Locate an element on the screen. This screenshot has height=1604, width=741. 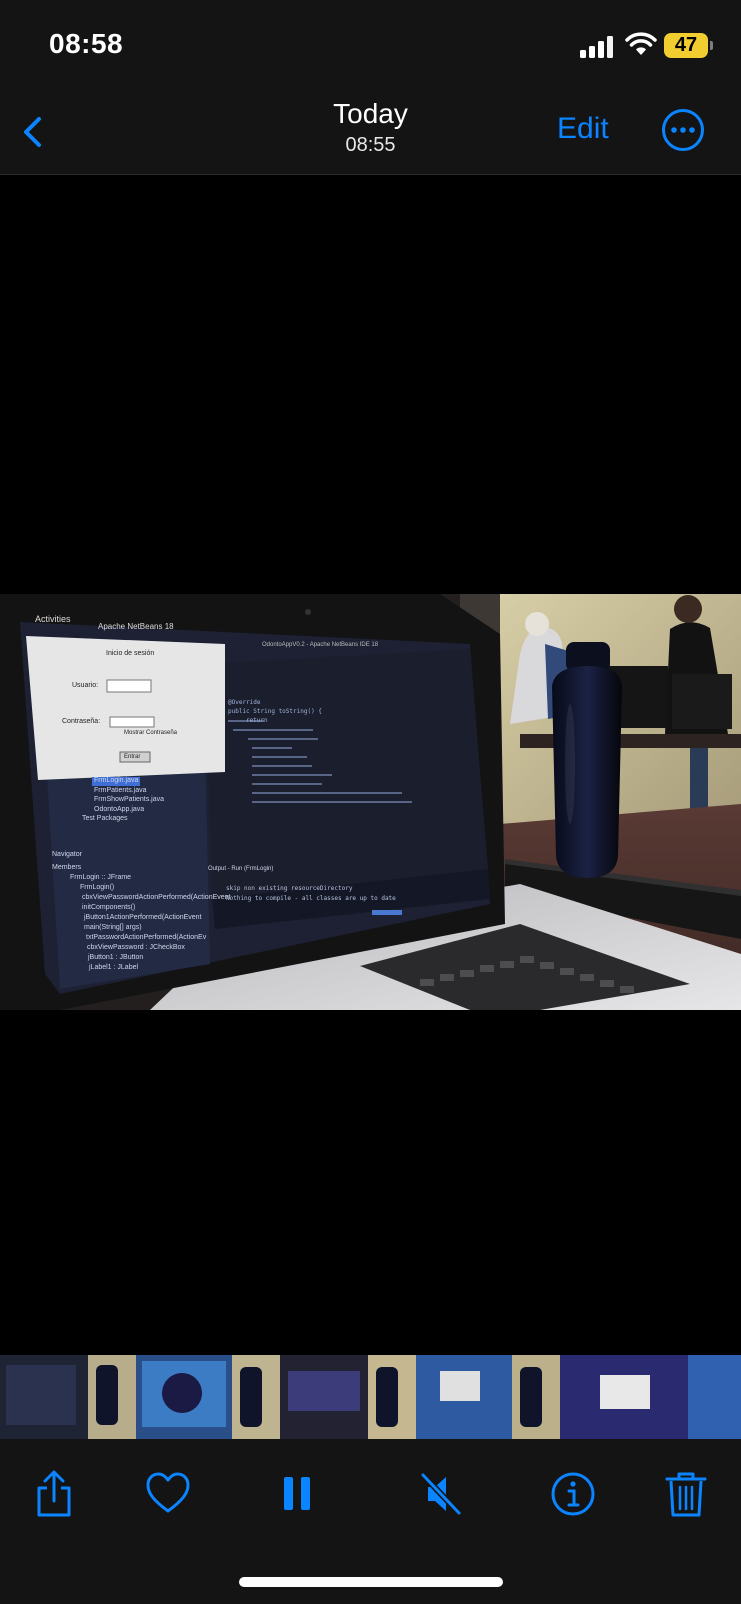
thumbnail-strip is located at coordinates (370, 1397).